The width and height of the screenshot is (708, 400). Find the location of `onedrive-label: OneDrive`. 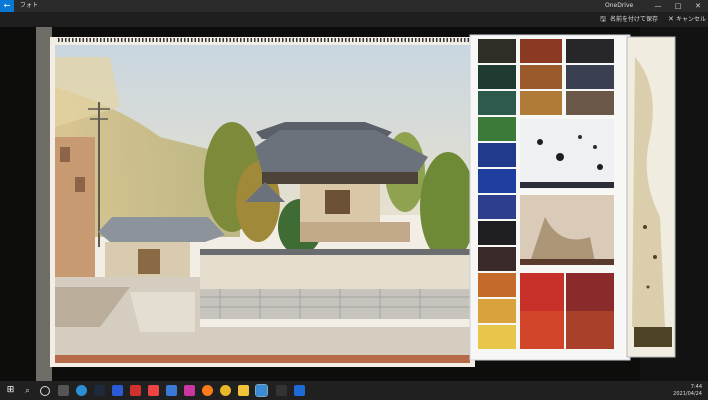

onedrive-label: OneDrive is located at coordinates (619, 6).